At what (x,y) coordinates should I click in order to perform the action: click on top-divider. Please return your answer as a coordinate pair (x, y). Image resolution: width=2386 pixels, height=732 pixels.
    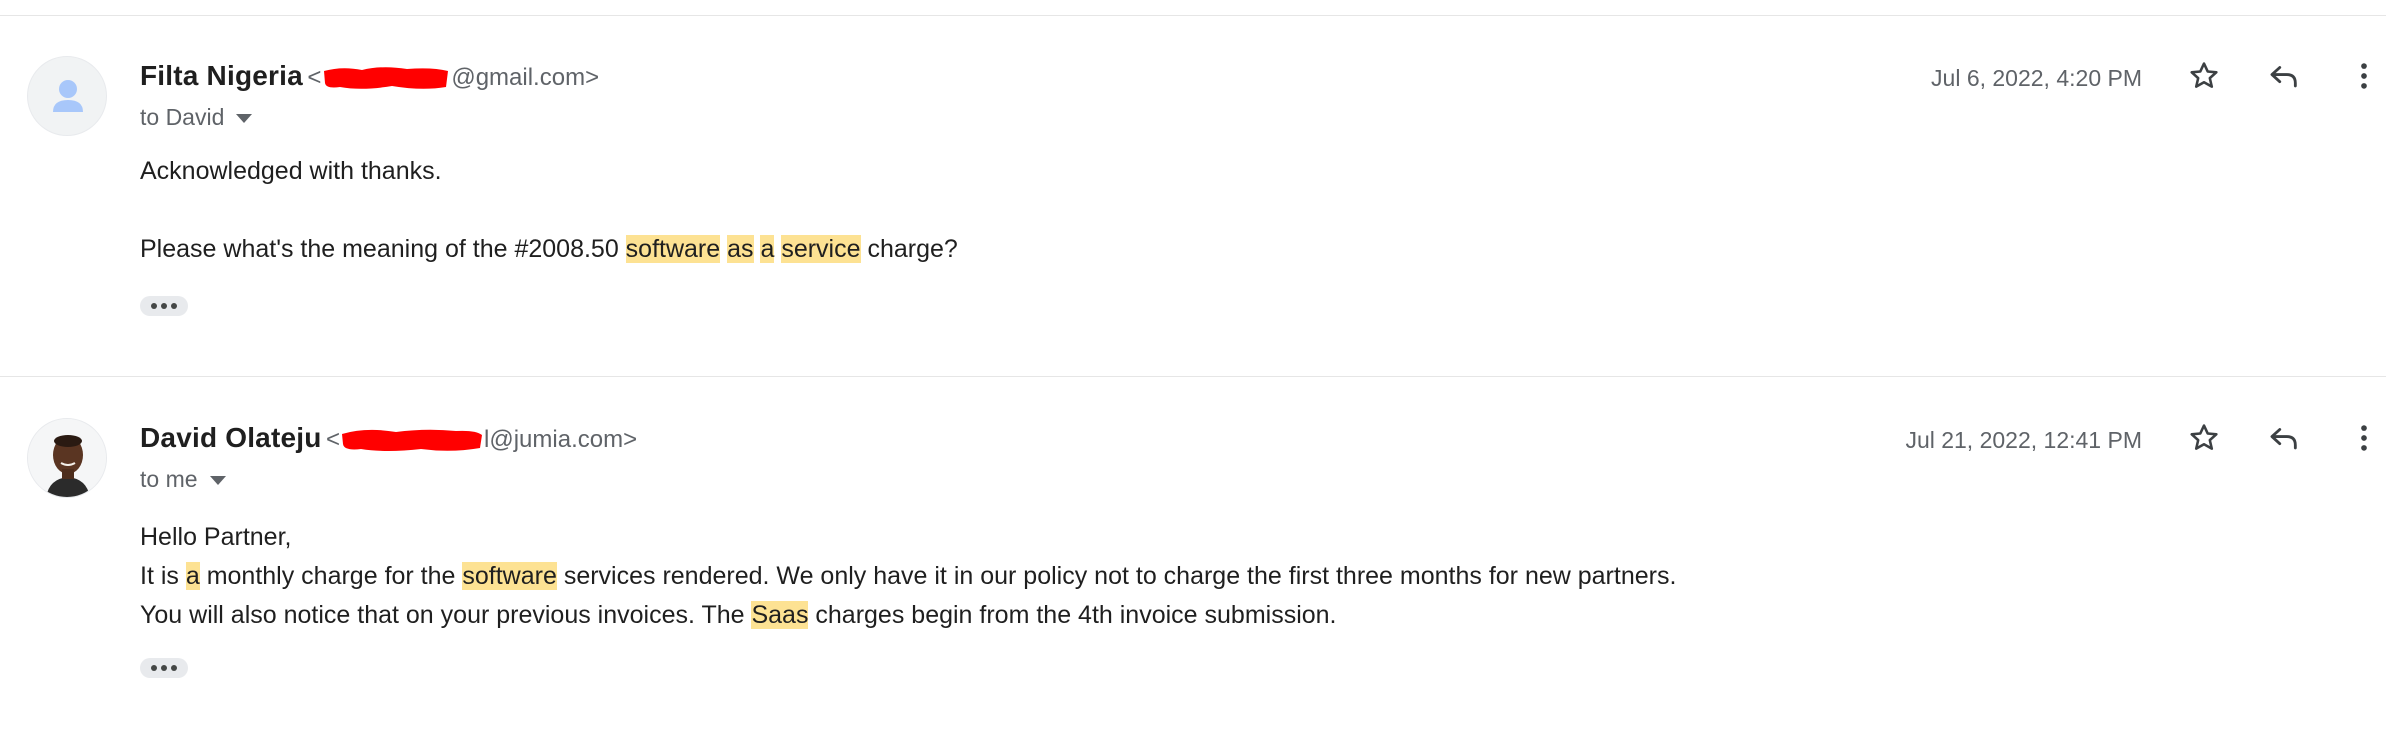
    Looking at the image, I should click on (1193, 15).